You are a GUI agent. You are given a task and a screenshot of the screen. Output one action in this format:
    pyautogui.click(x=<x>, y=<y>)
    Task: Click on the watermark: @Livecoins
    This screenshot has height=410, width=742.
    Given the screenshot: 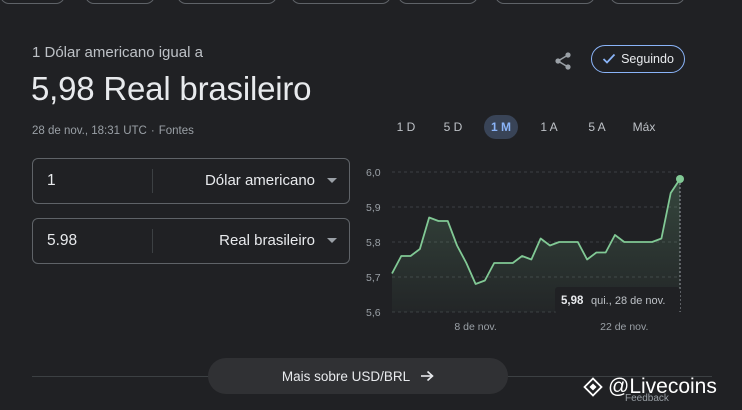 What is the action you would take?
    pyautogui.click(x=649, y=387)
    